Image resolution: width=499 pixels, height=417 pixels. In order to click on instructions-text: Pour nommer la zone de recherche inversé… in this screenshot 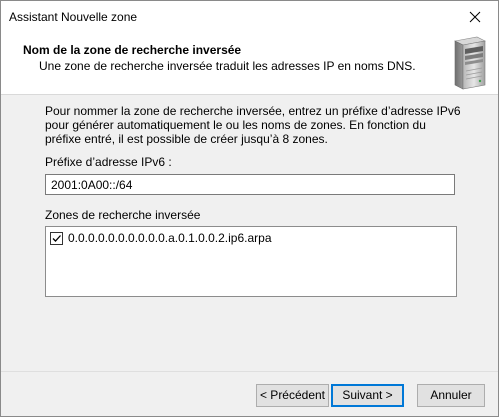, I will do `click(253, 125)`.